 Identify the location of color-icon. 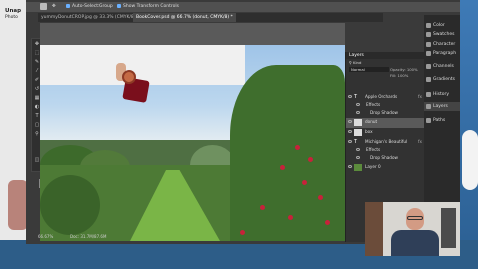
(428, 25).